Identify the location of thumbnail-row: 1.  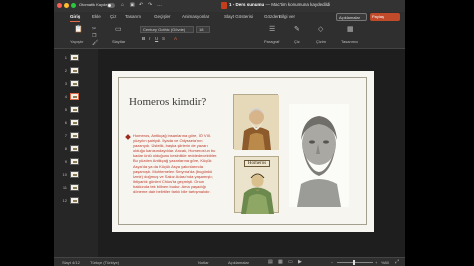
(76, 58).